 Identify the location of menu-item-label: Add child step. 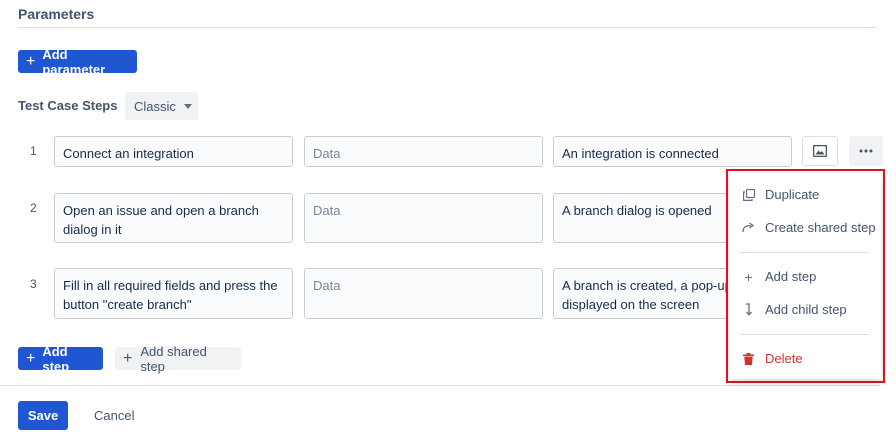
(806, 309).